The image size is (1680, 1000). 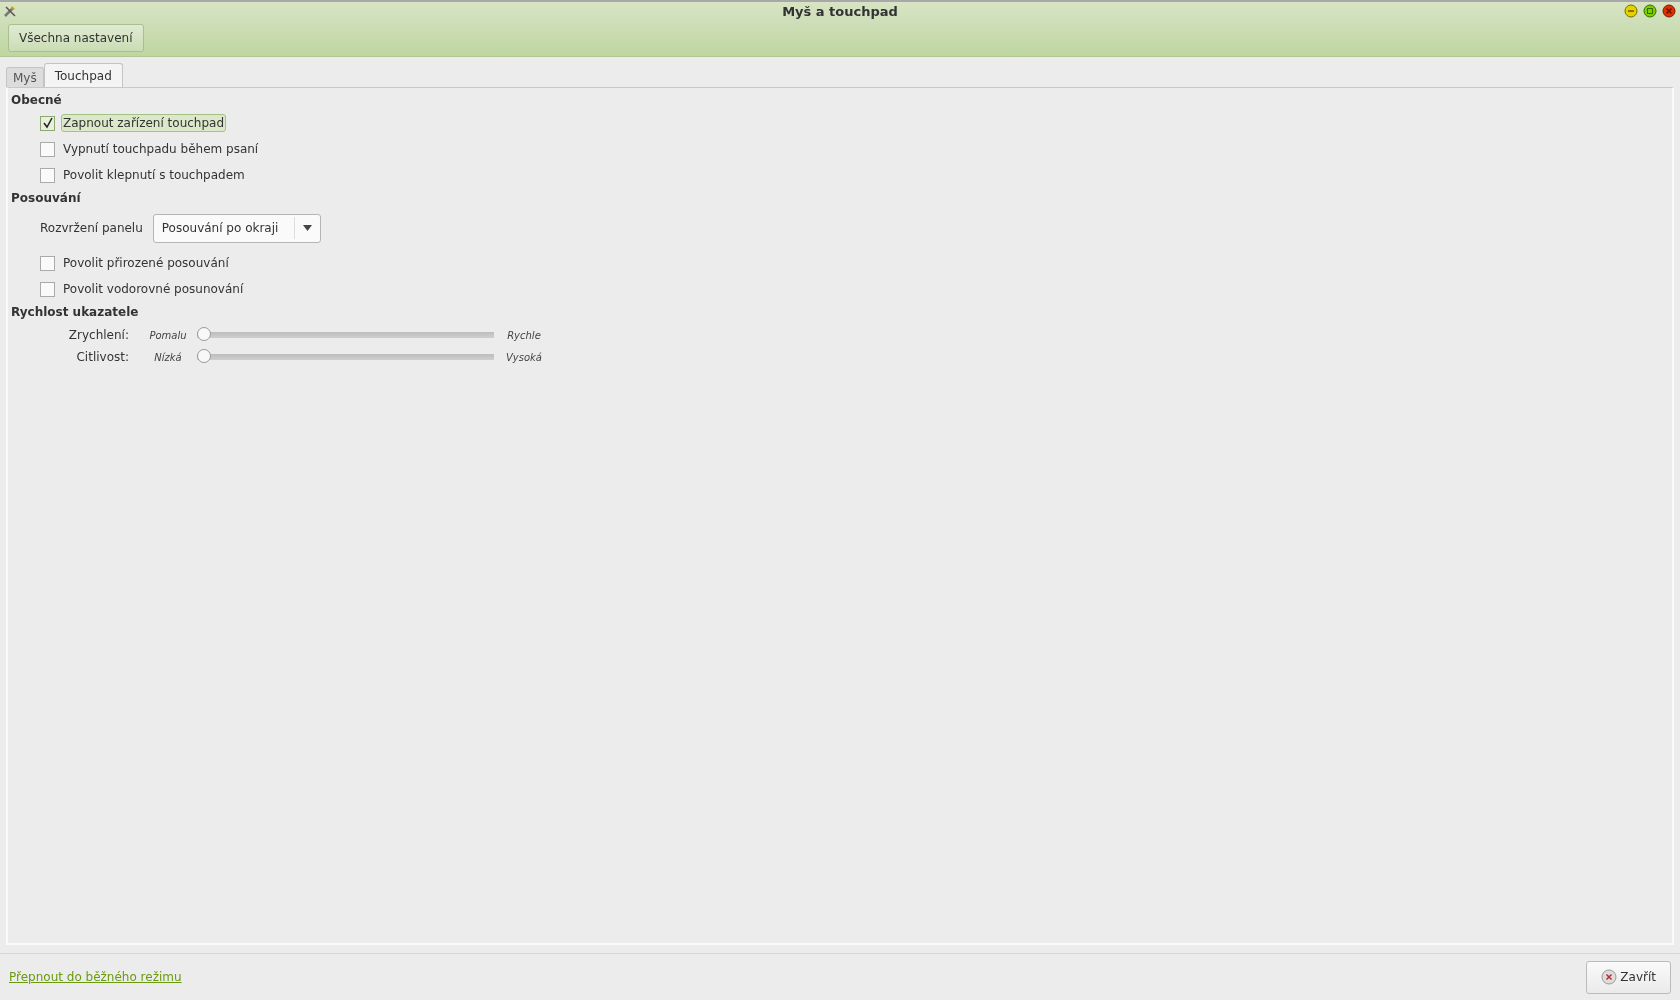 What do you see at coordinates (46, 198) in the screenshot?
I see `section-heading: Posouvání` at bounding box center [46, 198].